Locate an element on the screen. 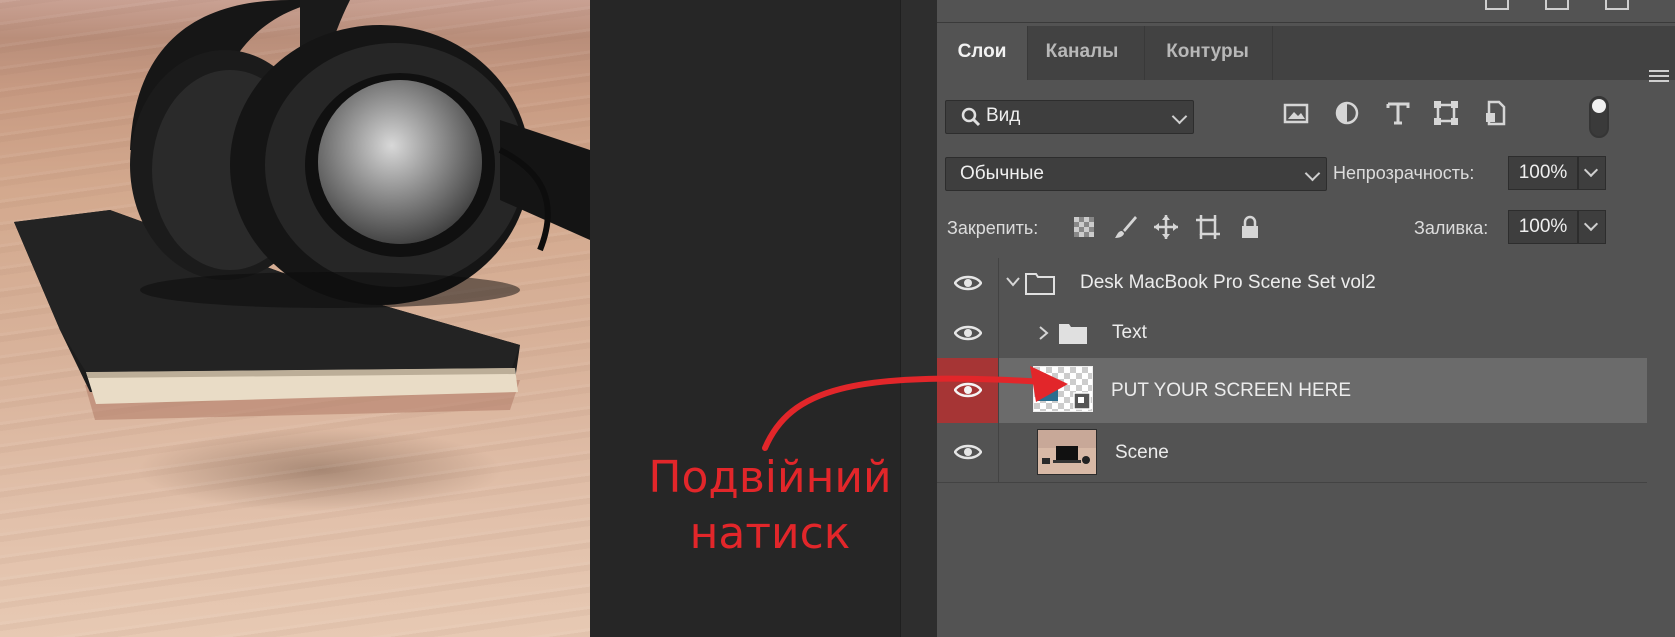  layer-row: Text is located at coordinates (1292, 334).